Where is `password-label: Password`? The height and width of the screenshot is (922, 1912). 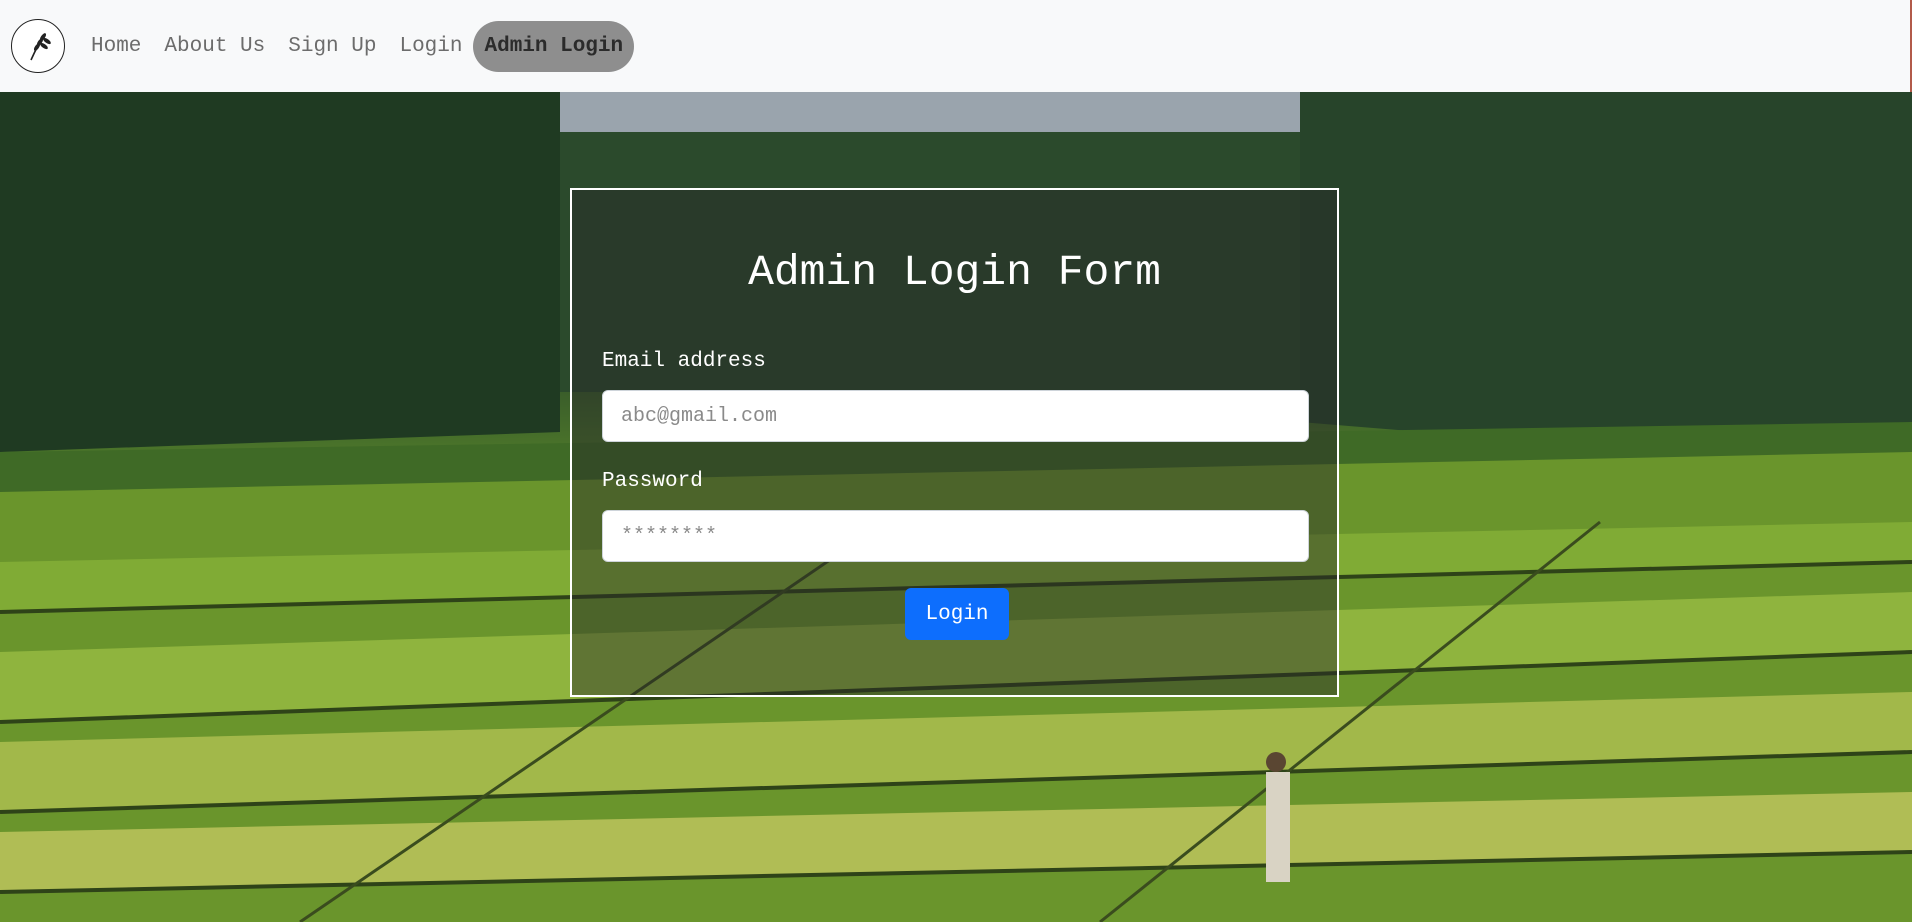 password-label: Password is located at coordinates (652, 481).